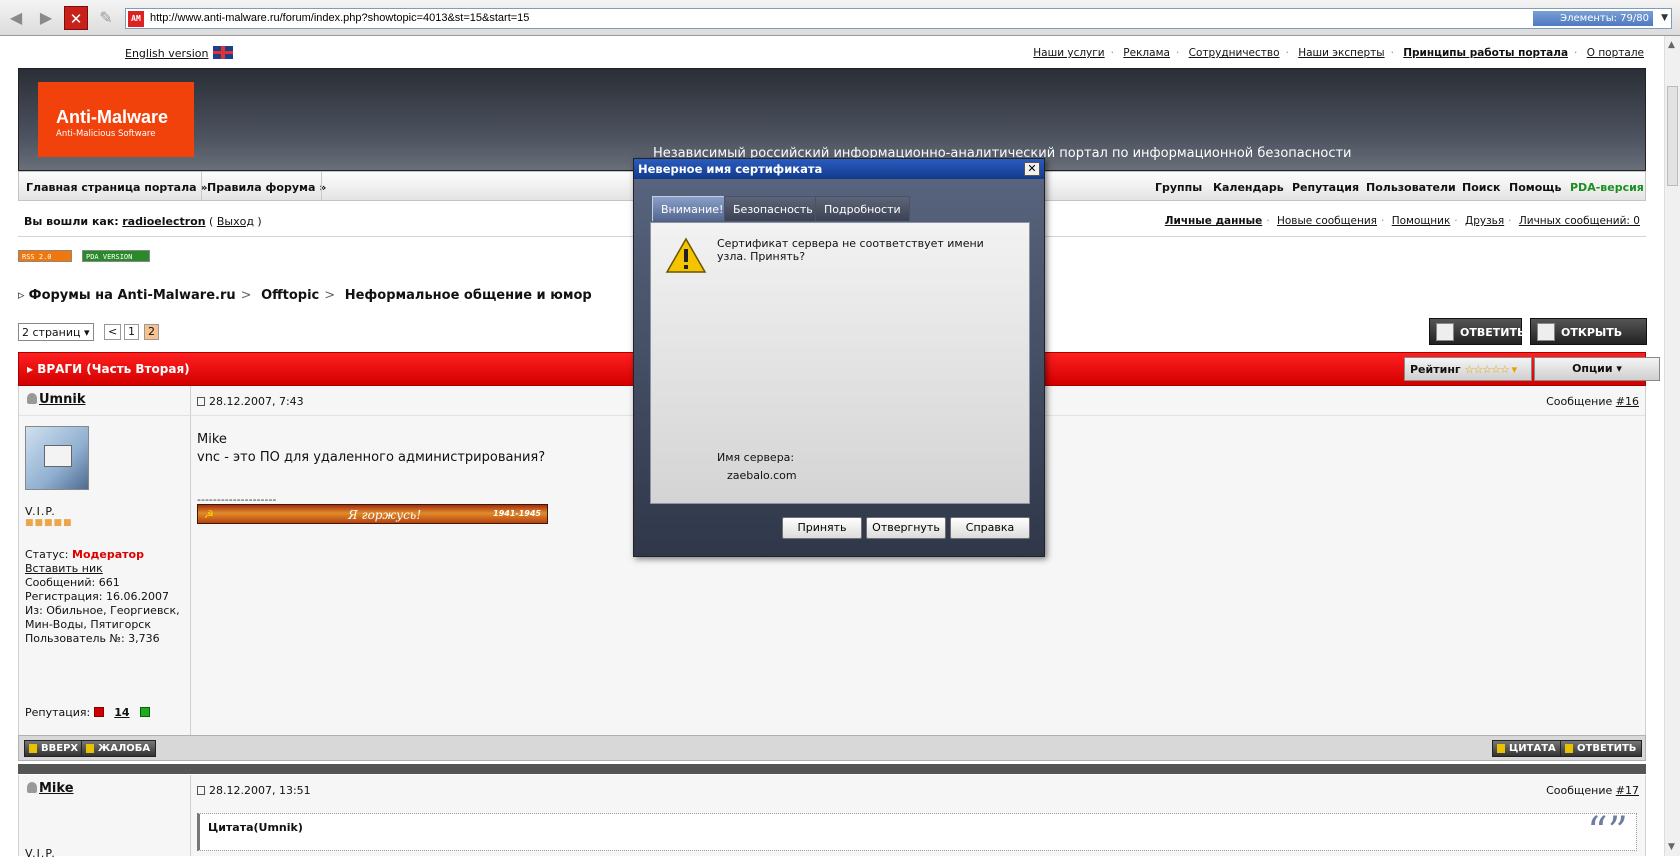  I want to click on page-1-button: 1, so click(131, 332).